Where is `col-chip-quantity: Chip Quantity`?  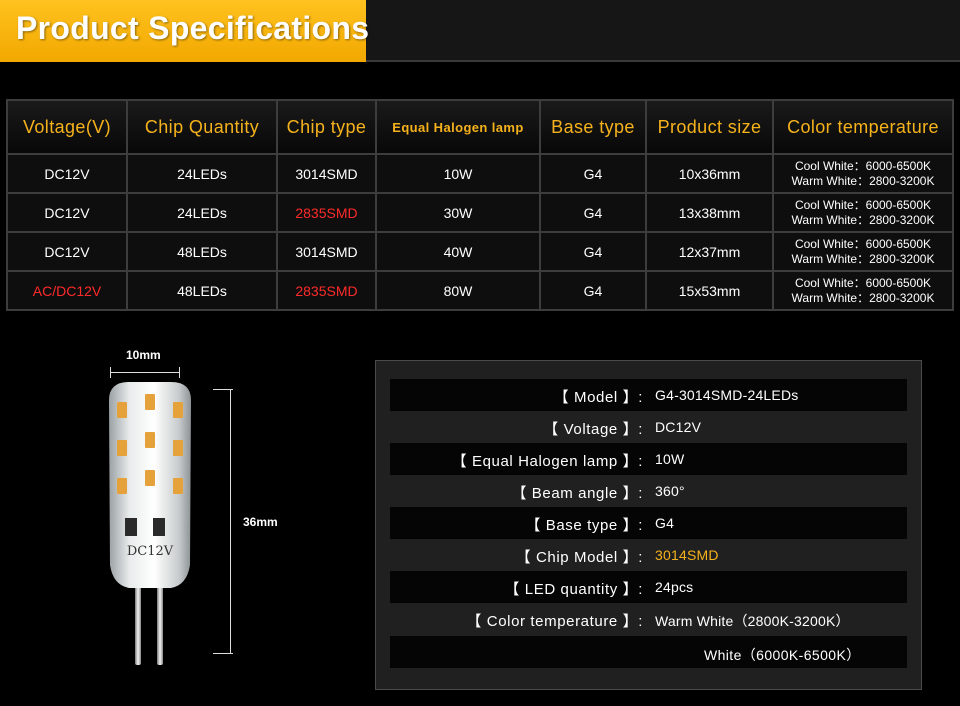 col-chip-quantity: Chip Quantity is located at coordinates (202, 127).